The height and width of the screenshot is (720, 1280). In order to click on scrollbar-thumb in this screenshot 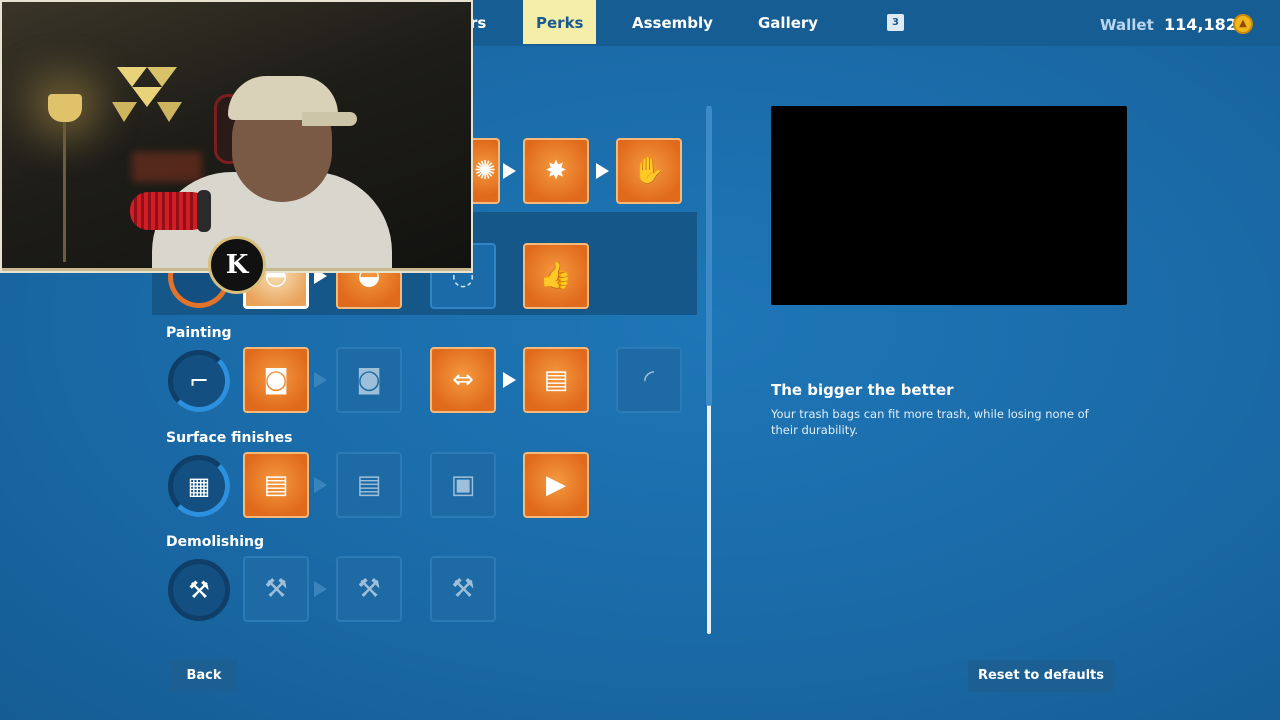, I will do `click(709, 256)`.